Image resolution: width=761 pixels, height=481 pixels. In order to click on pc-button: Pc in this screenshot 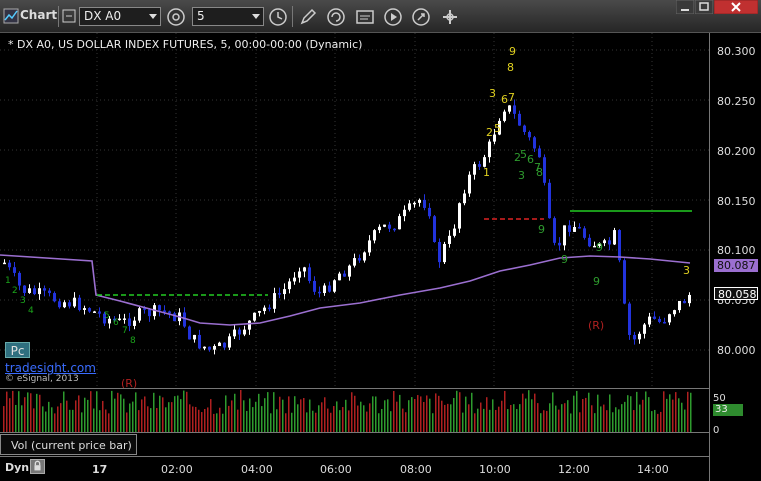, I will do `click(17, 350)`.